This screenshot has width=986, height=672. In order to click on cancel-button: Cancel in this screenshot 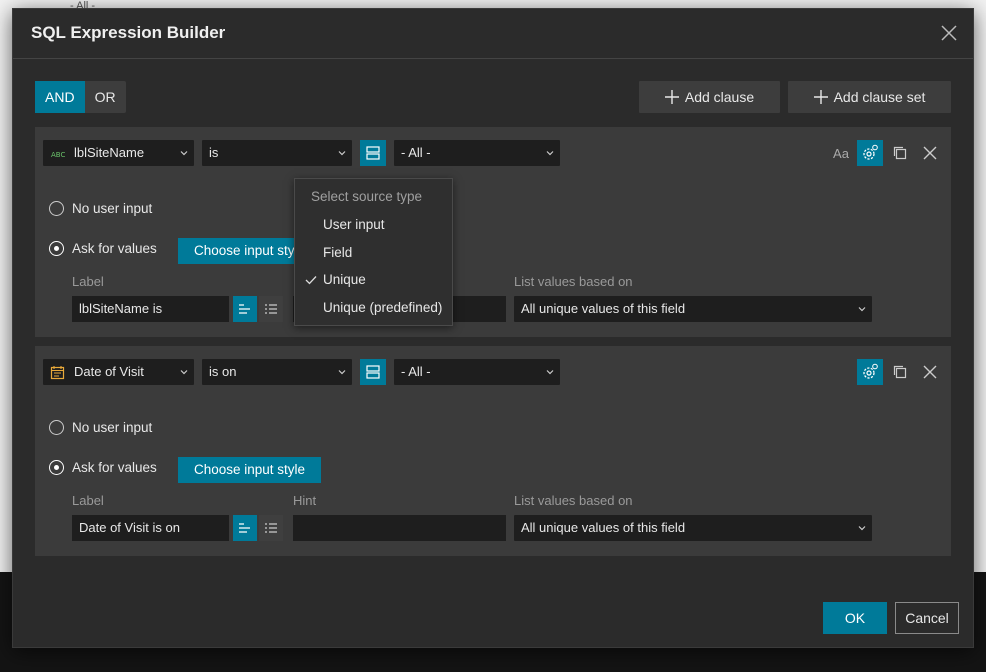, I will do `click(927, 618)`.